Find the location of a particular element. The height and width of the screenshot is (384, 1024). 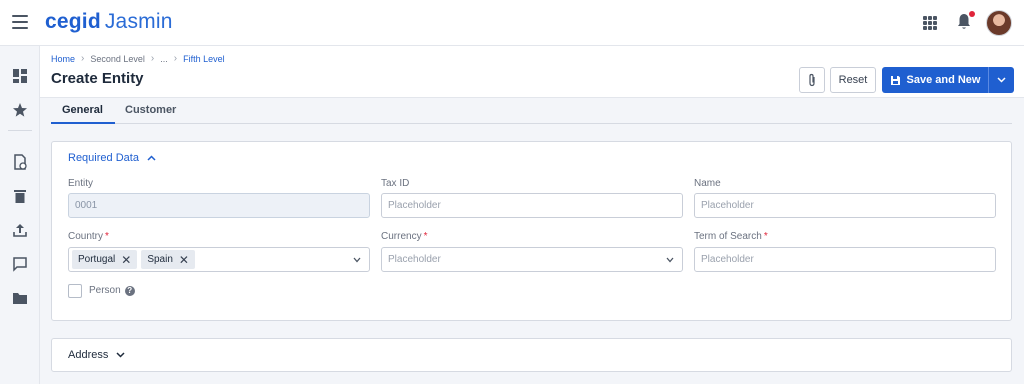

country-chip-spain: Spain ✕ is located at coordinates (168, 259).